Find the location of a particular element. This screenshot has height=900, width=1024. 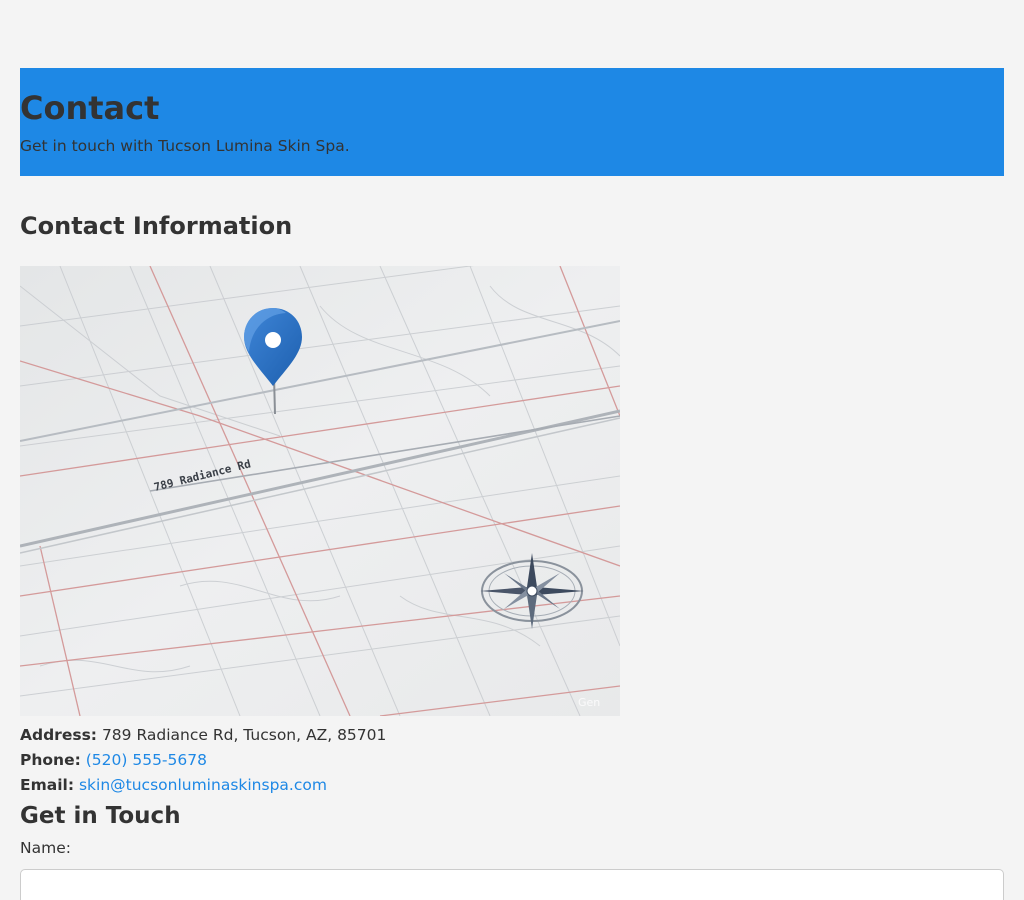

phone-label: Phone: is located at coordinates (50, 760).